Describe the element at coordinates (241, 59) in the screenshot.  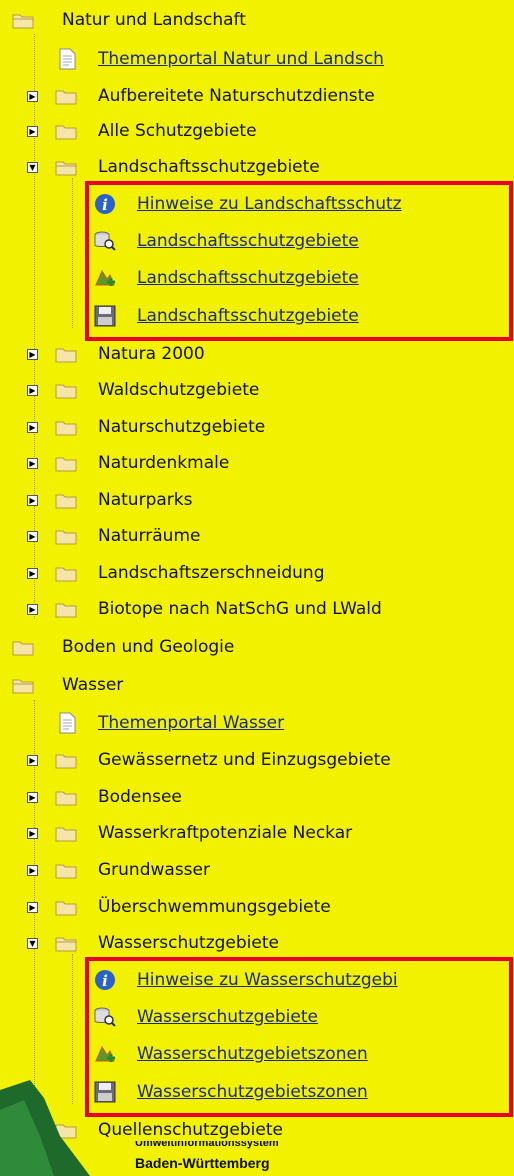
I see `themenportal-link: Themenportal Natur und Landsch` at that location.